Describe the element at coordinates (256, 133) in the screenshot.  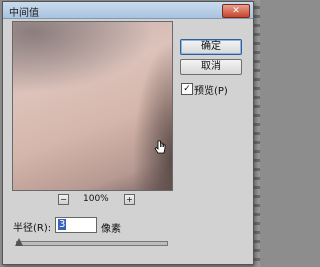
I see `background-window-edge` at that location.